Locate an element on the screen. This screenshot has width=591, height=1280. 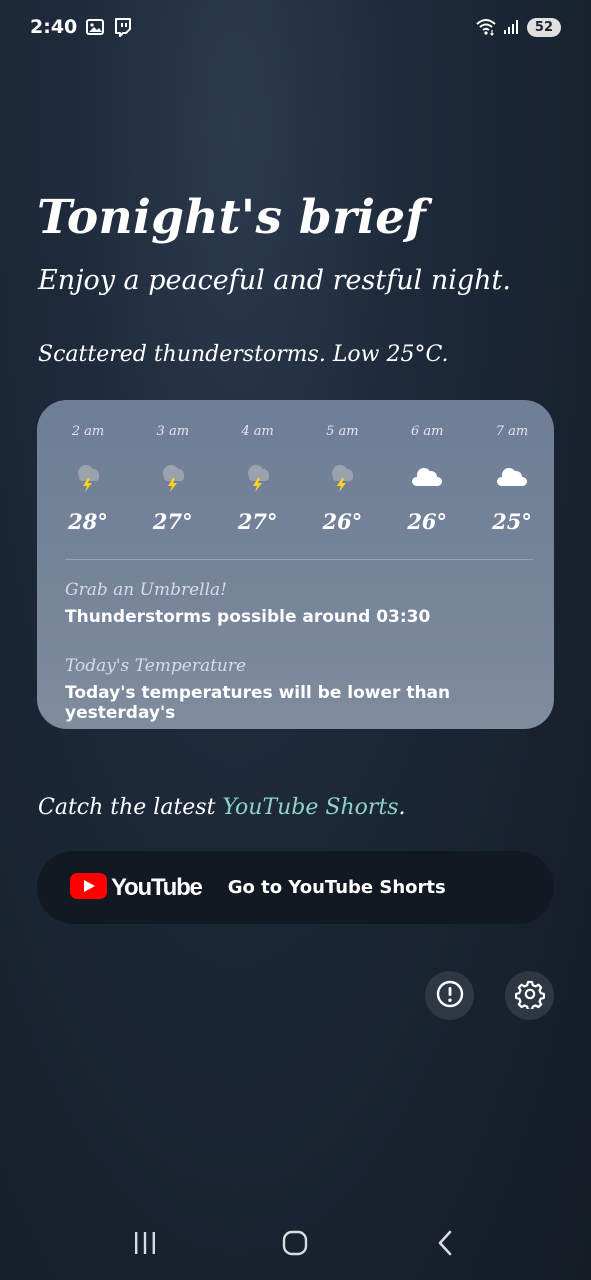
home-icon is located at coordinates (295, 1245).